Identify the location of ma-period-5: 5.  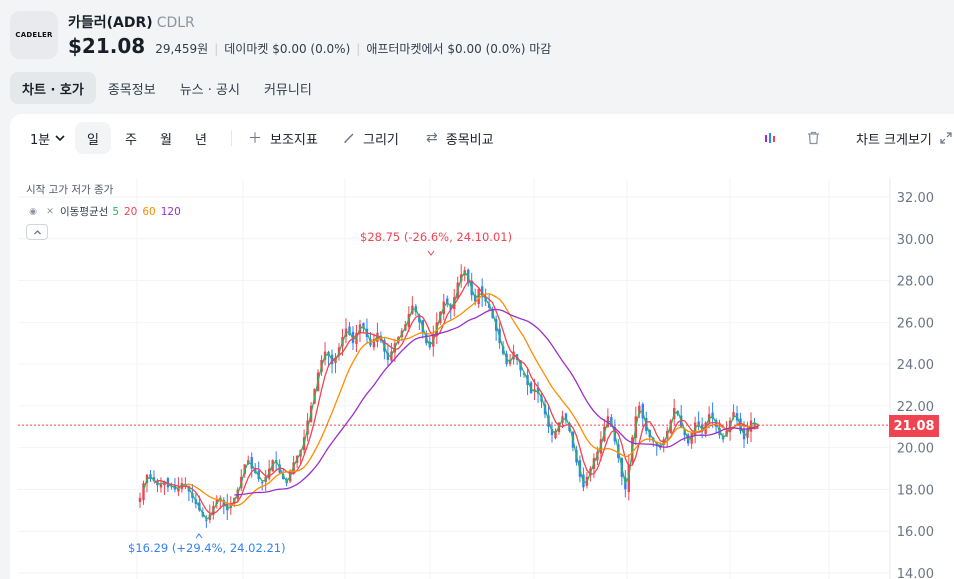
(115, 211).